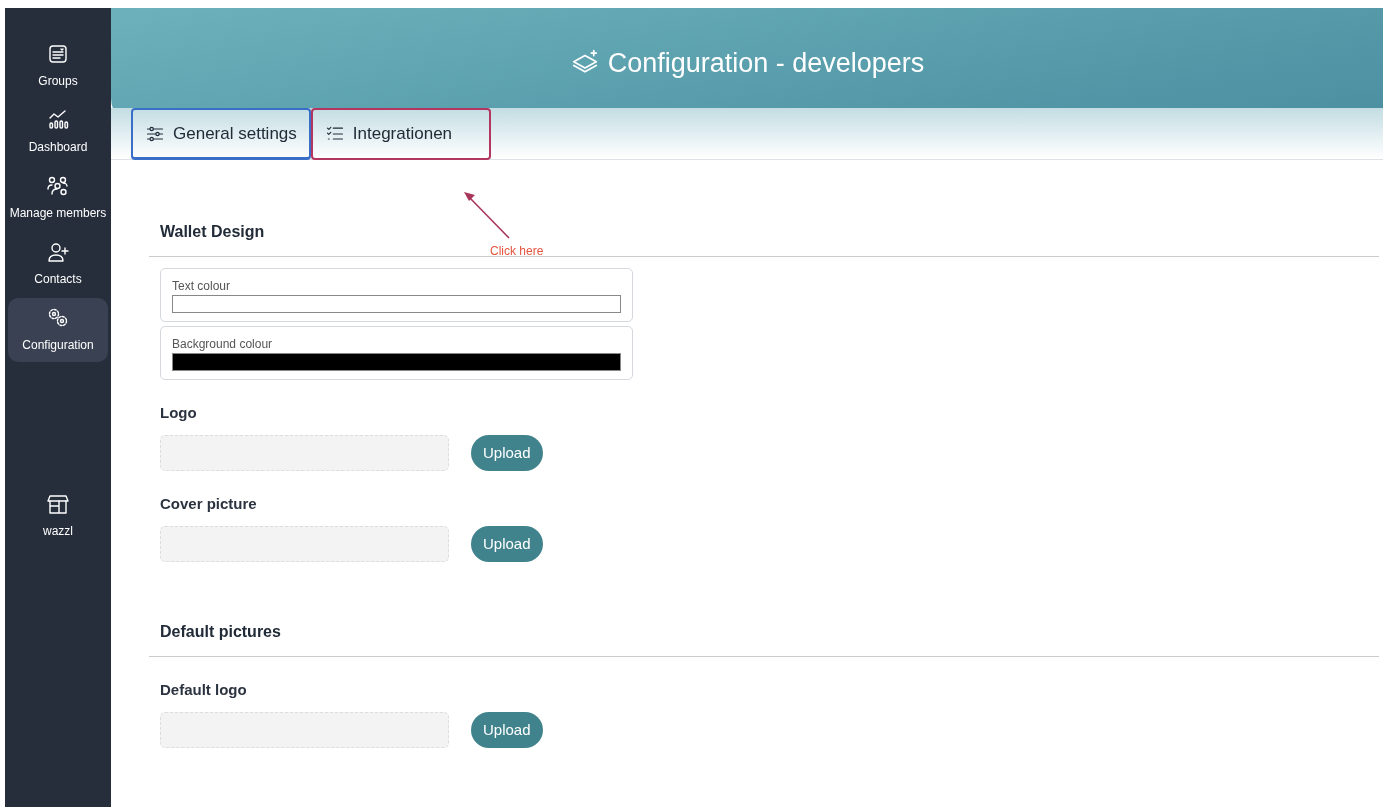 The image size is (1383, 807). Describe the element at coordinates (400, 134) in the screenshot. I see `tab: Integrationen` at that location.